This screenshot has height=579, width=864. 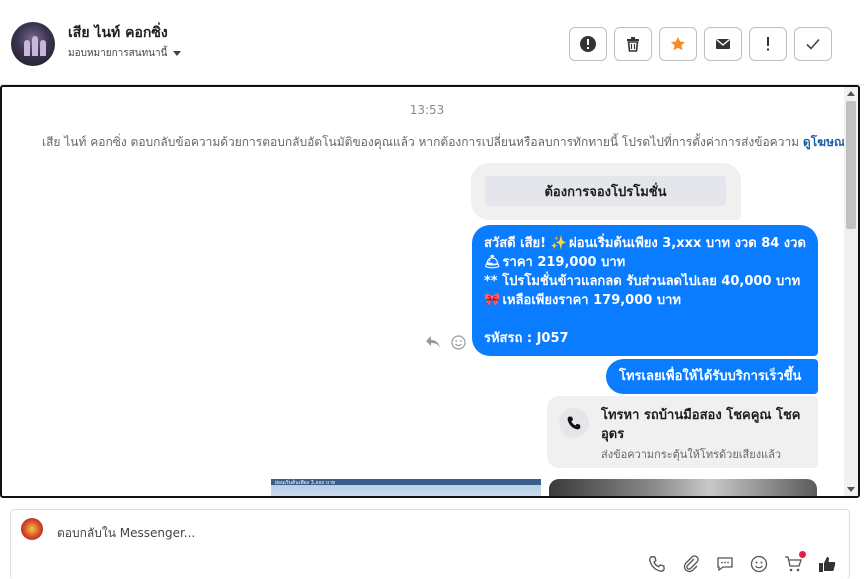 What do you see at coordinates (851, 93) in the screenshot?
I see `scroll-up-icon` at bounding box center [851, 93].